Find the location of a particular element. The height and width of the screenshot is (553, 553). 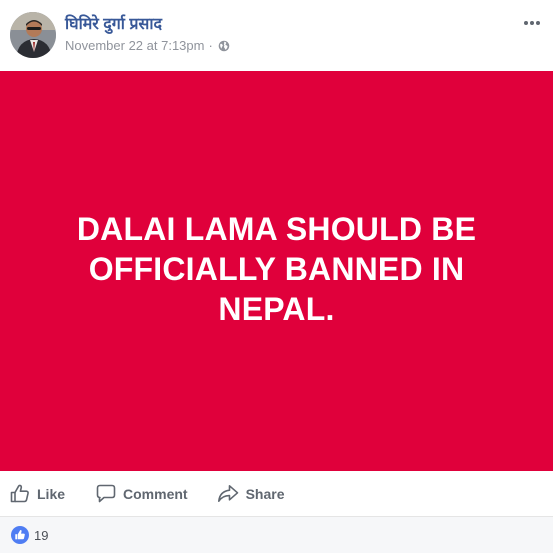

avatar-image is located at coordinates (33, 35).